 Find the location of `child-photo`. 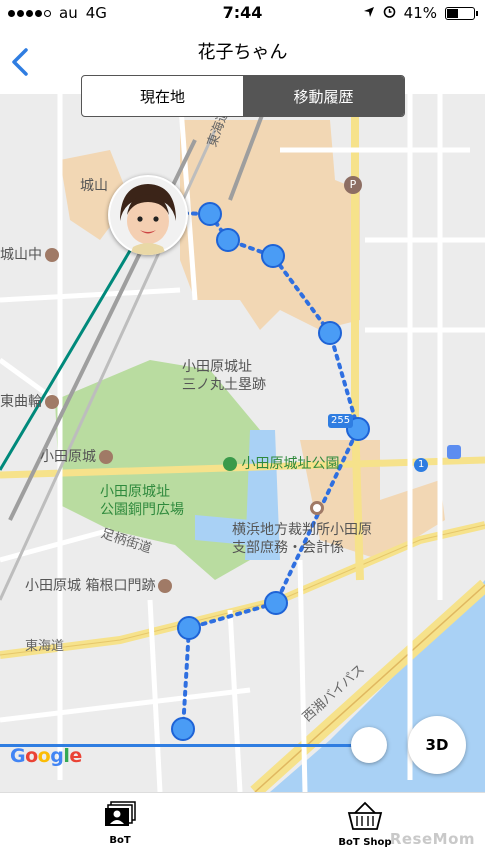

child-photo is located at coordinates (148, 216).